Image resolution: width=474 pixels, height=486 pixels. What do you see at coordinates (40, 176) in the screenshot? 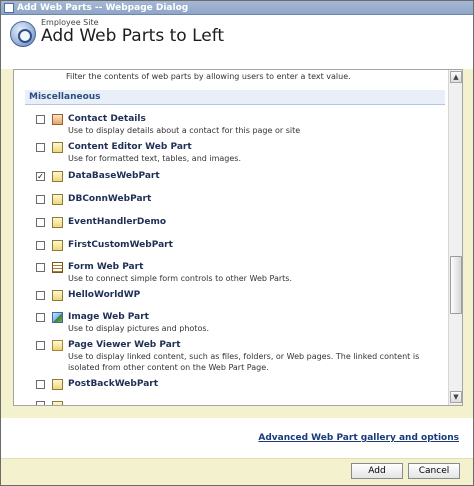
I see `webpart-checkbox: ✓` at bounding box center [40, 176].